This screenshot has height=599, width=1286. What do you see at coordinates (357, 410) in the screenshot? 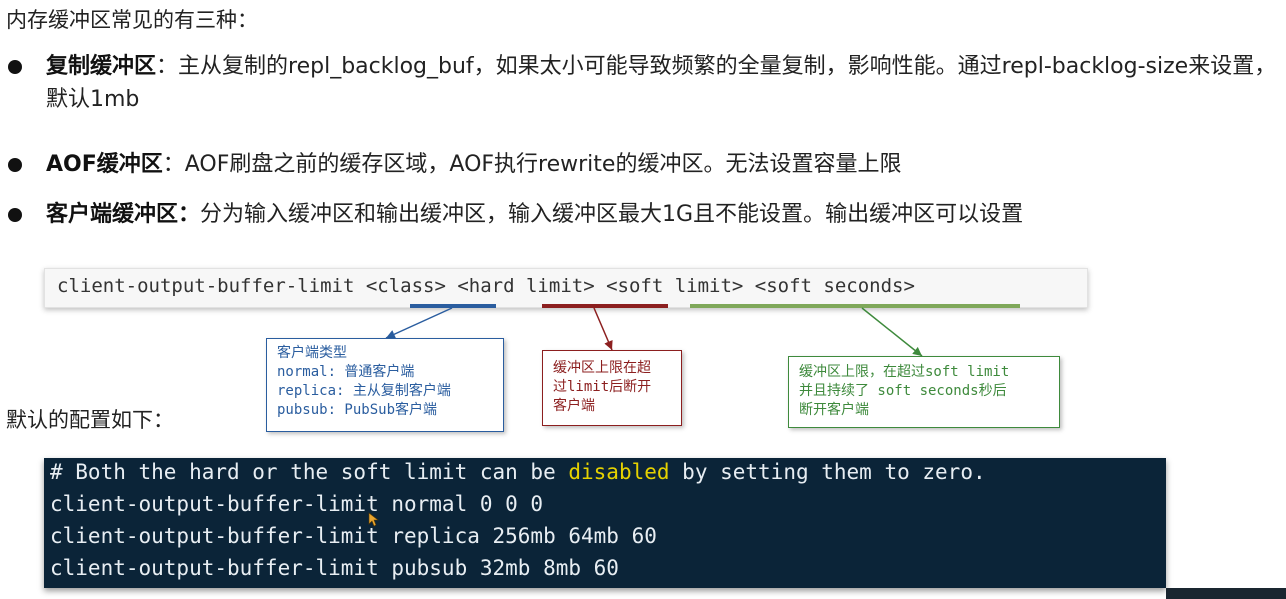
I see `class-callout-line: pubsub: PubSub客户端` at bounding box center [357, 410].